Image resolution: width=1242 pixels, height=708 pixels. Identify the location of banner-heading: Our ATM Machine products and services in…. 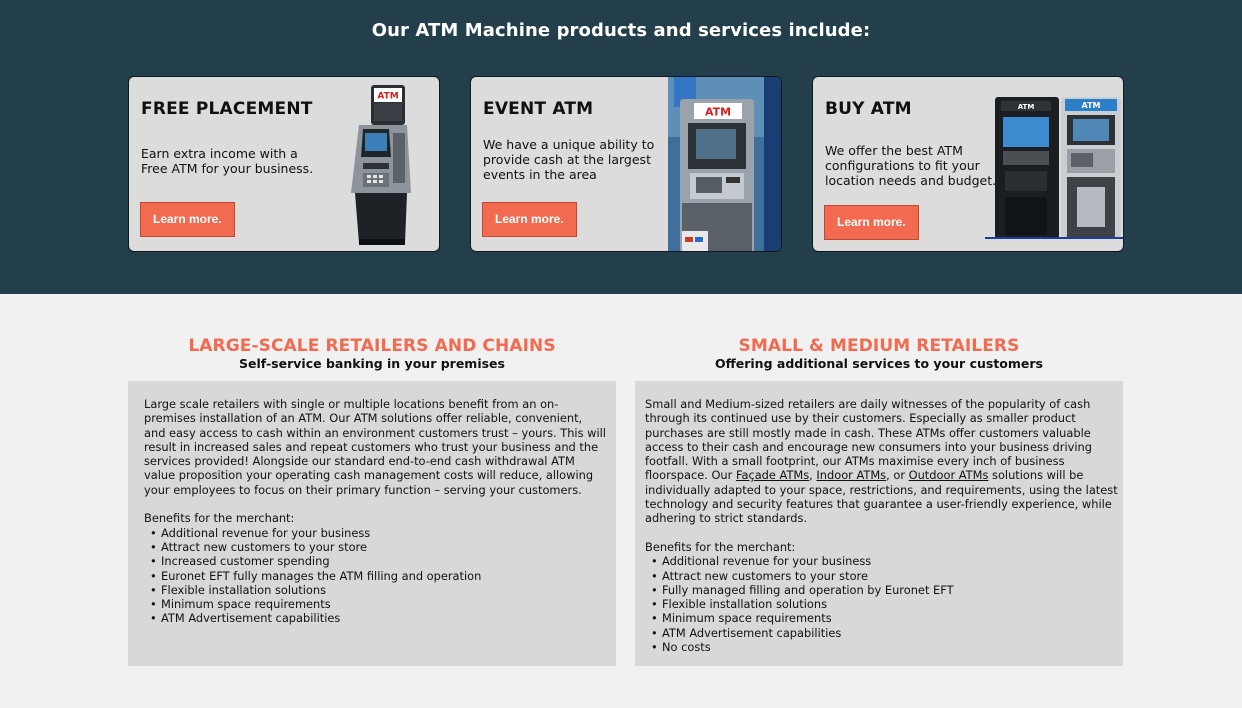
(621, 30).